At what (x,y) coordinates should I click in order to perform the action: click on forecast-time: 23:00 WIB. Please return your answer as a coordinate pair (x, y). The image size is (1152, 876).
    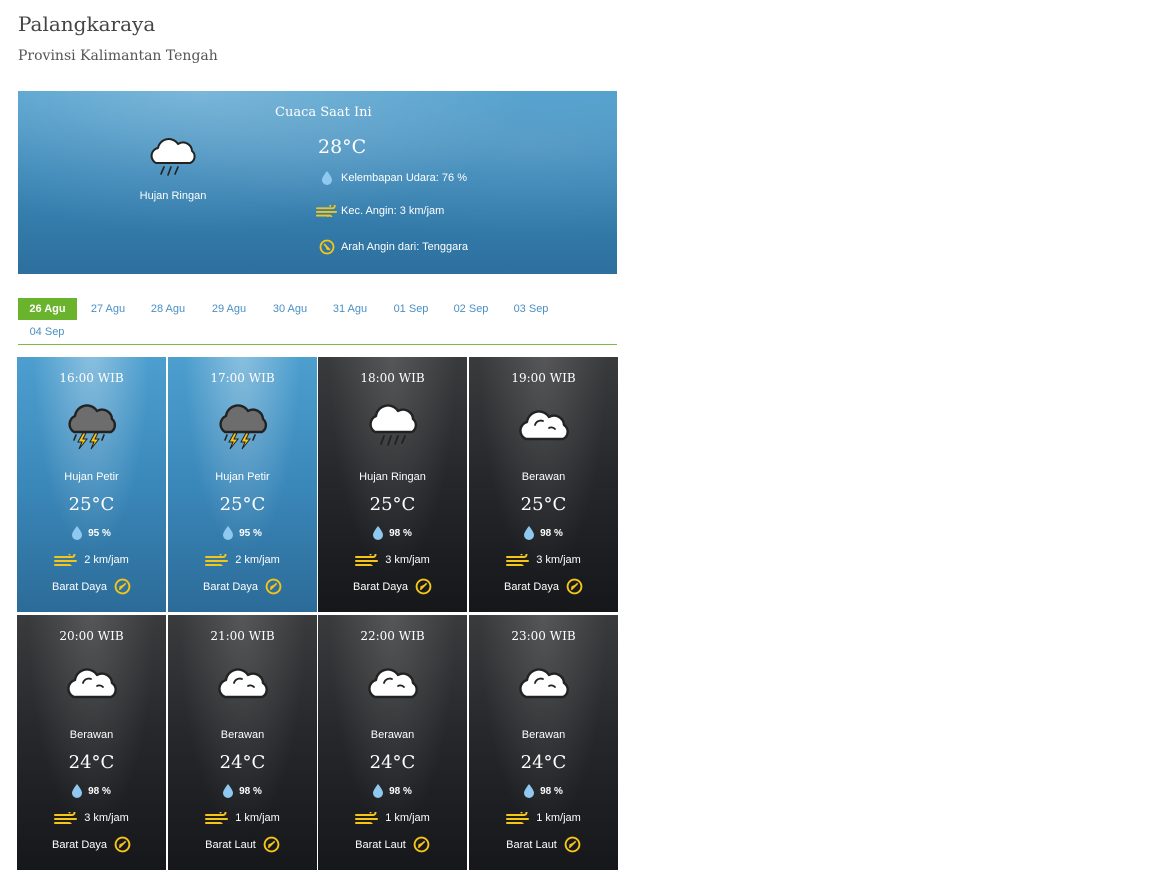
    Looking at the image, I should click on (543, 636).